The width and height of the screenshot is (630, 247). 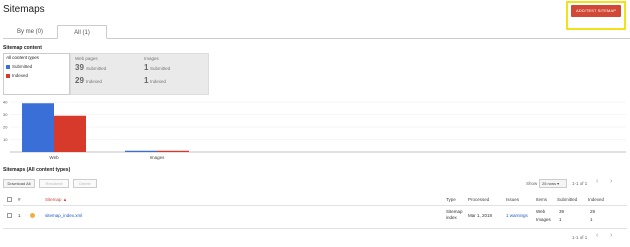 I want to click on tab-by-me: By me (0), so click(x=30, y=32).